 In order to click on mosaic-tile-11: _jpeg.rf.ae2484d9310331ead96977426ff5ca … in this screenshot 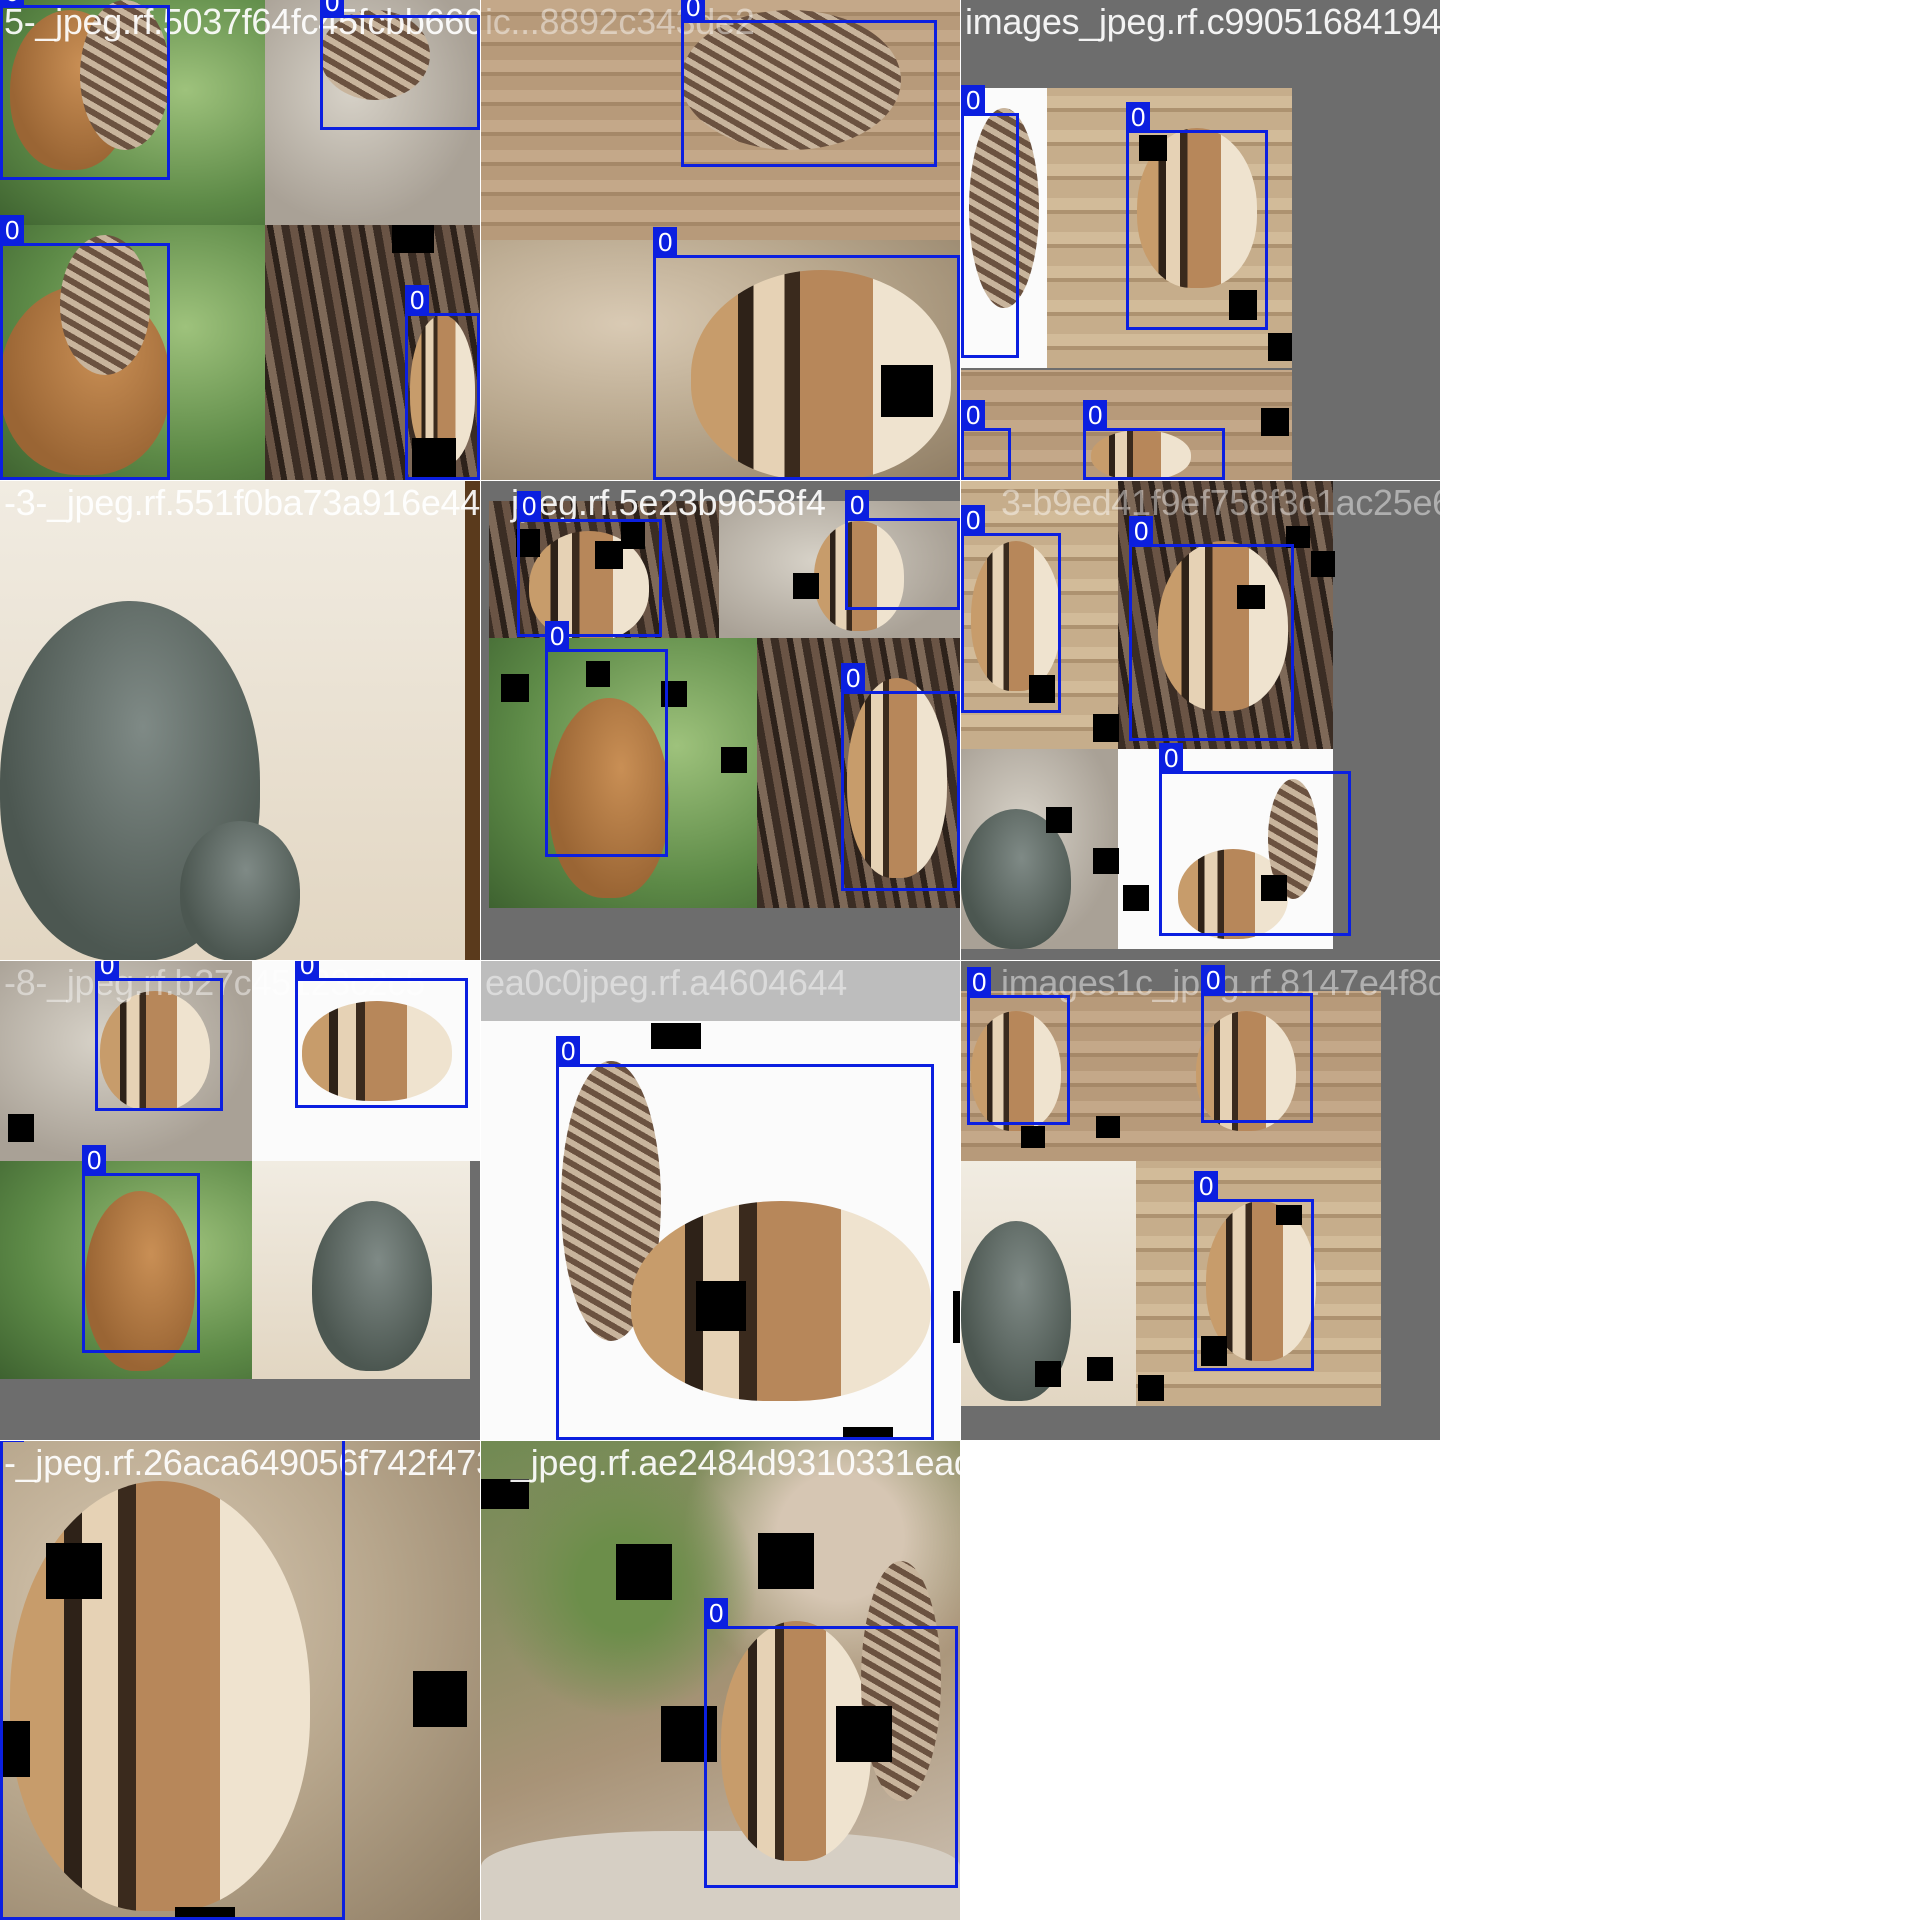, I will do `click(720, 1680)`.